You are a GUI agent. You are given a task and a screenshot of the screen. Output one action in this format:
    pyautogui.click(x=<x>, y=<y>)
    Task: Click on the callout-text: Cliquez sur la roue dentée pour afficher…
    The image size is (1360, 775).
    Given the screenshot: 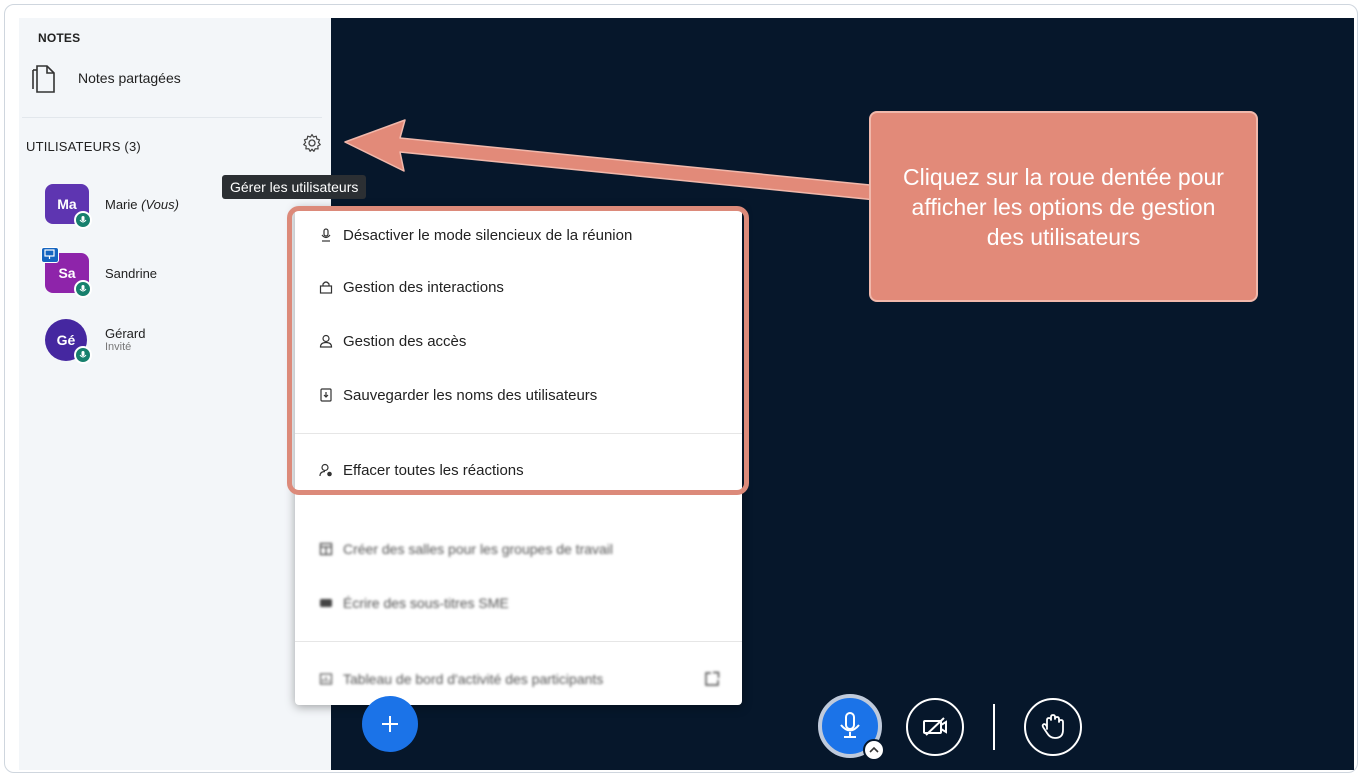 What is the action you would take?
    pyautogui.click(x=1063, y=206)
    